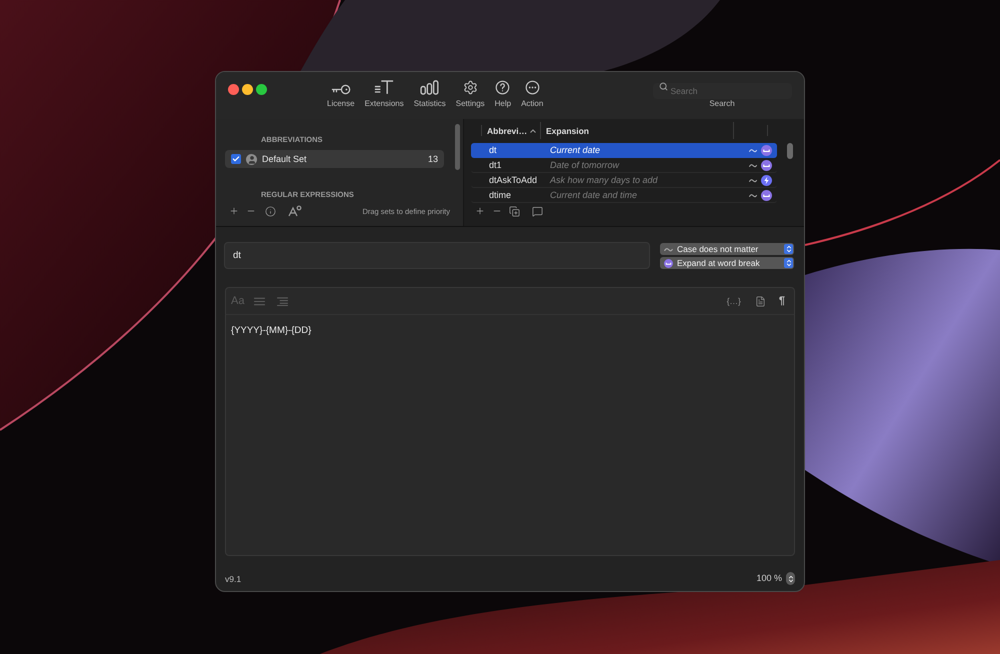 This screenshot has width=1000, height=654. What do you see at coordinates (496, 165) in the screenshot?
I see `table-cell-text: dt1` at bounding box center [496, 165].